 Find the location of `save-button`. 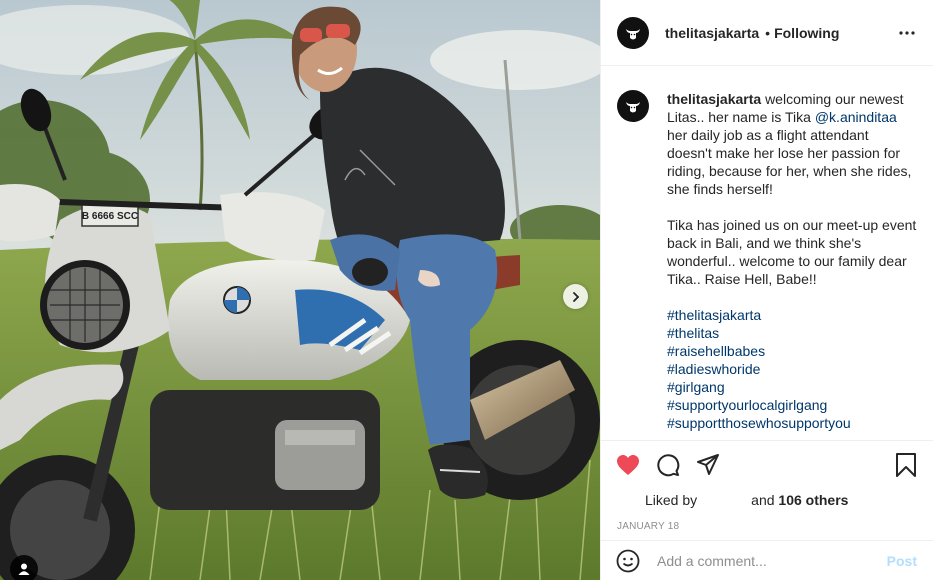

save-button is located at coordinates (906, 465).